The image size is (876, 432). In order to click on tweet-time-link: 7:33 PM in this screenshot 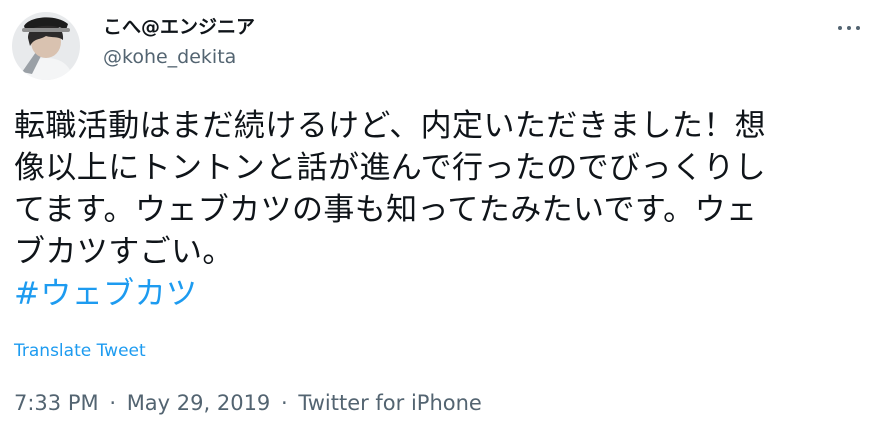, I will do `click(56, 403)`.